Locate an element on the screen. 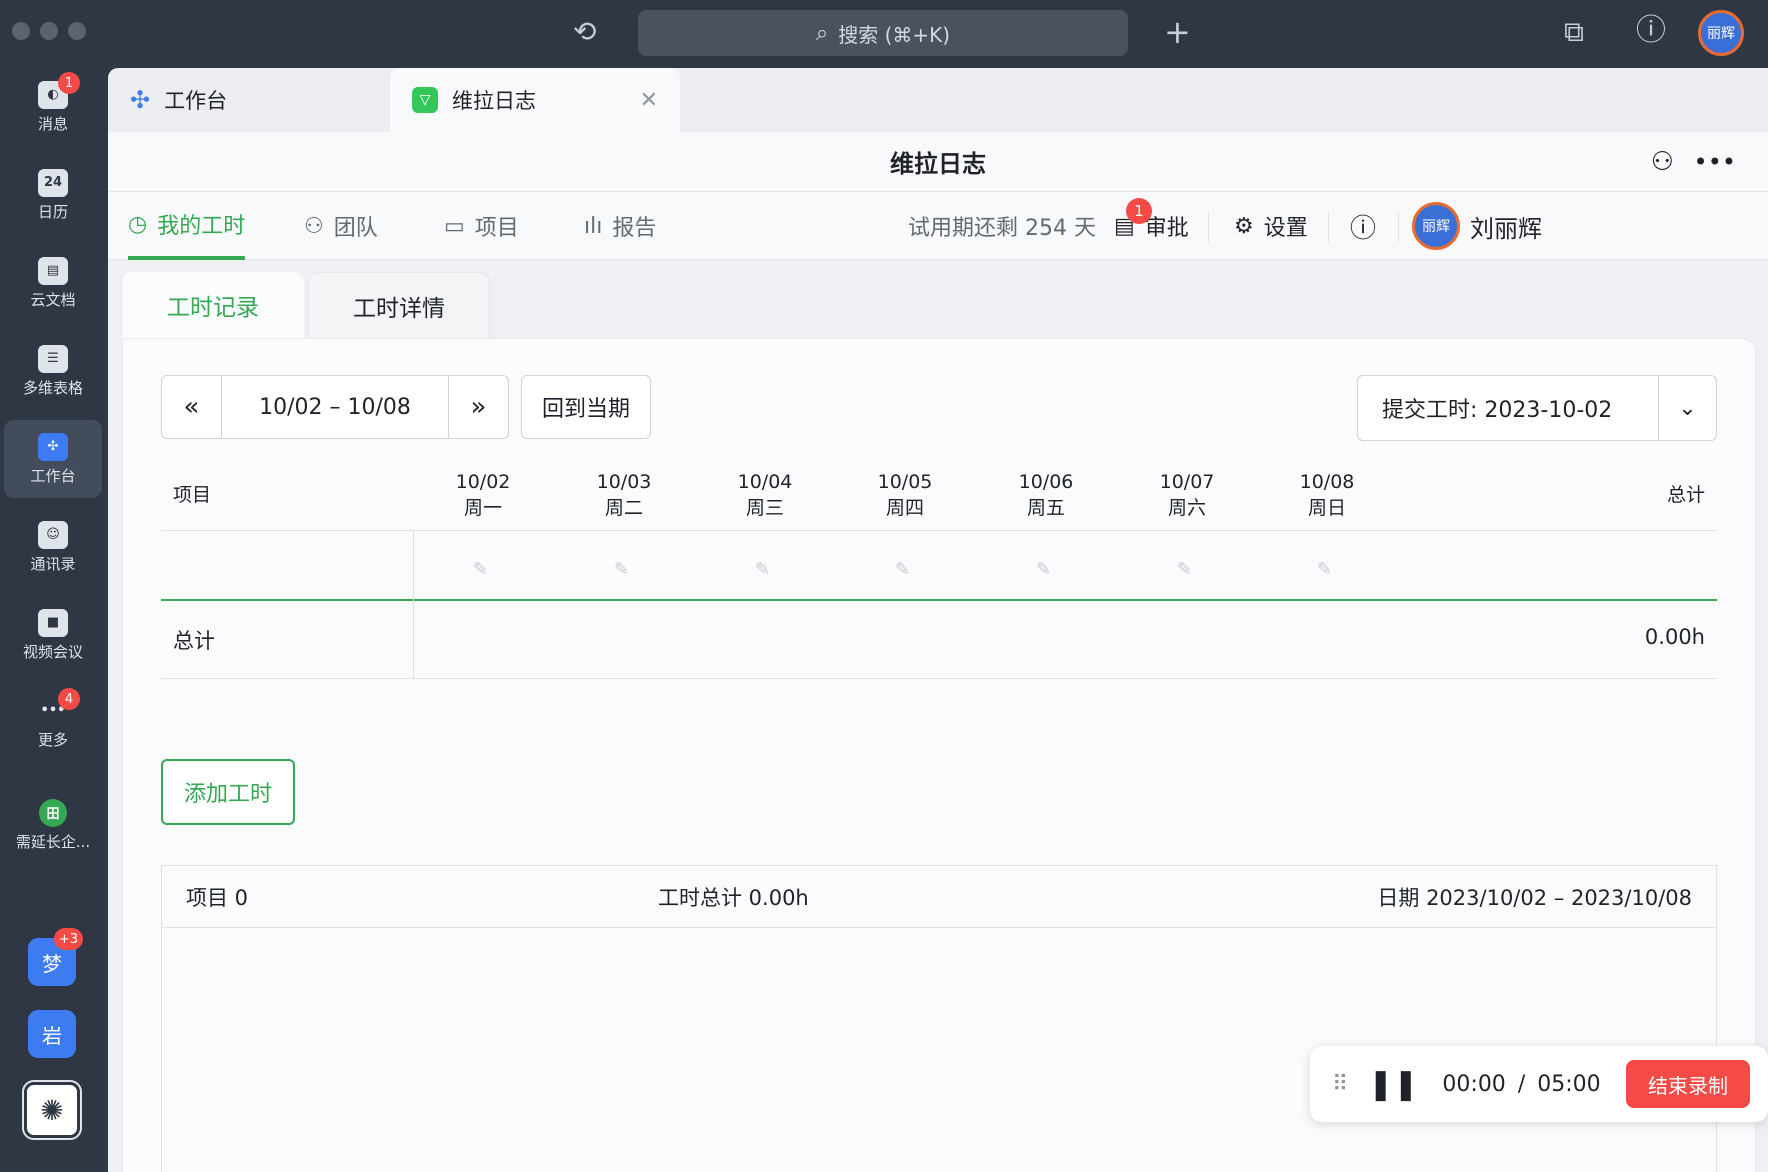 The height and width of the screenshot is (1172, 1768). document-icon: ▤ is located at coordinates (53, 270).